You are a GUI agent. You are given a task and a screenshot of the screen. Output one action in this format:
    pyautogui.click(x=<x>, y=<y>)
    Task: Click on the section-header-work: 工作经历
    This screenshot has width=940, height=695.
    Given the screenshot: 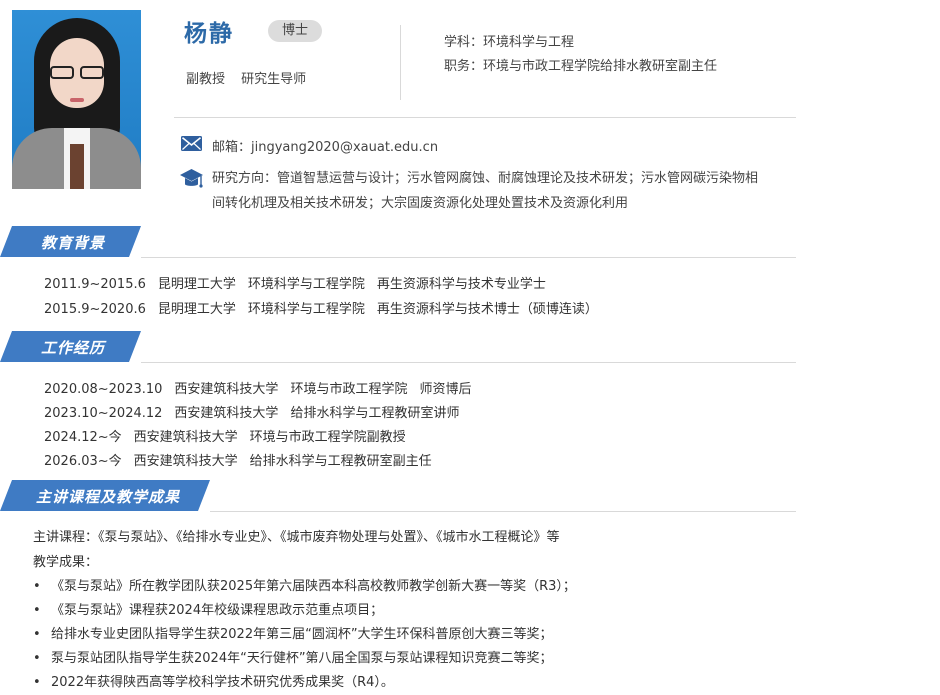 What is the action you would take?
    pyautogui.click(x=70, y=346)
    